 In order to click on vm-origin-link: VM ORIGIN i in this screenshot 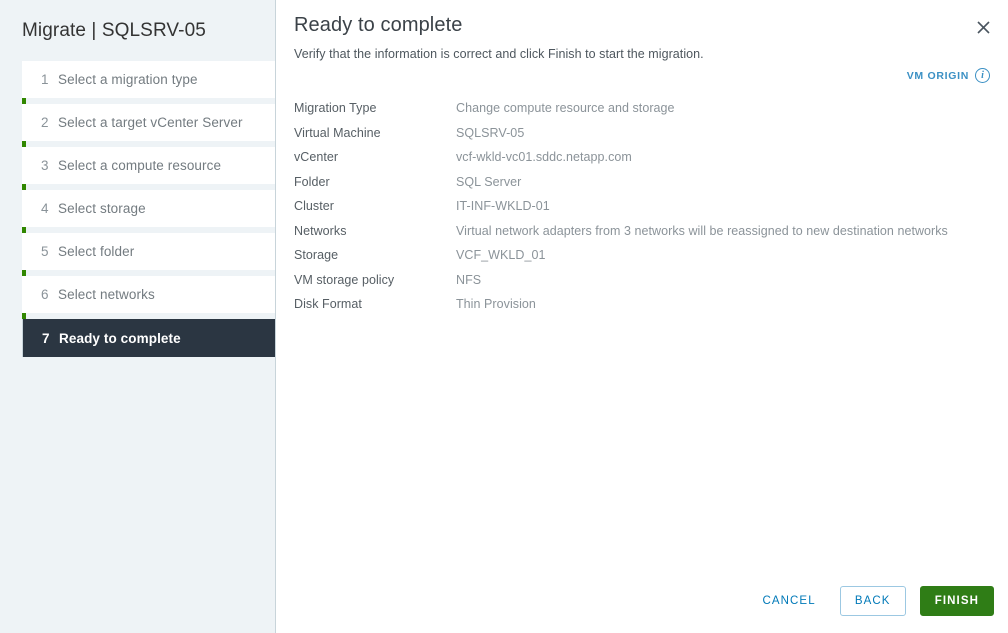, I will do `click(948, 75)`.